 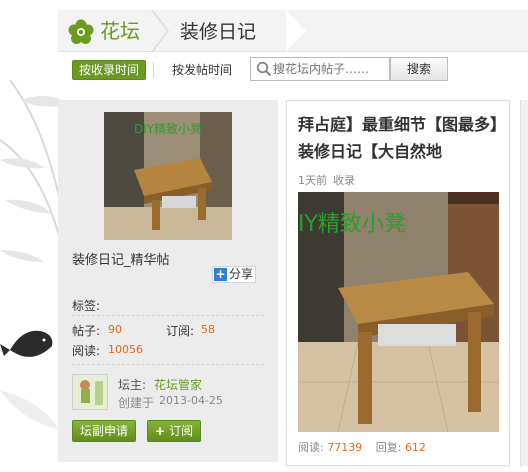 What do you see at coordinates (160, 431) in the screenshot?
I see `plus-icon: +` at bounding box center [160, 431].